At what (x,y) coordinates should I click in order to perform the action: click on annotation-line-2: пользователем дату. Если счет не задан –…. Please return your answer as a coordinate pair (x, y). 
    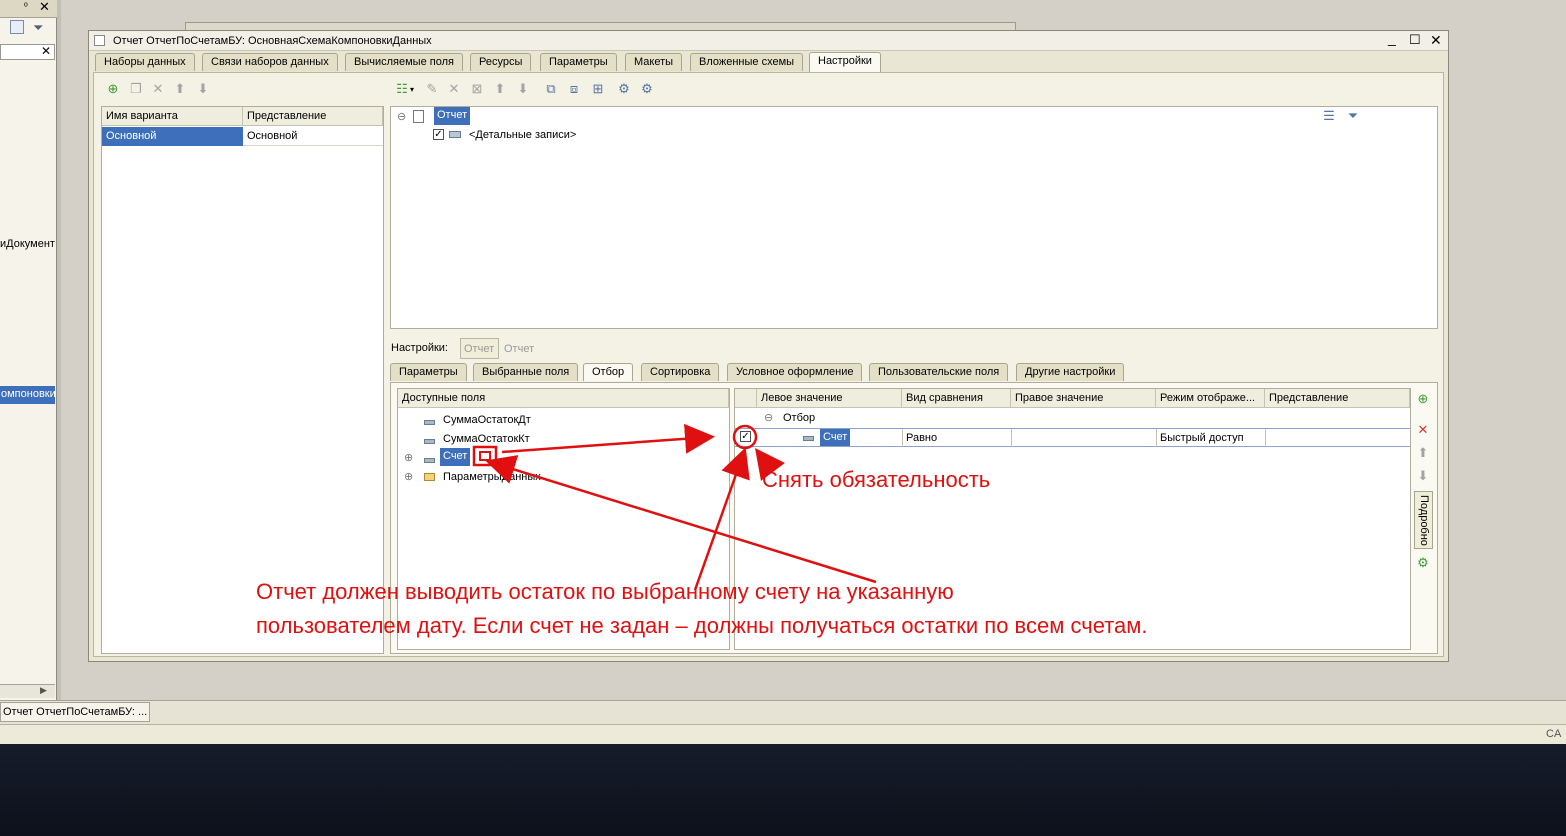
    Looking at the image, I should click on (702, 625).